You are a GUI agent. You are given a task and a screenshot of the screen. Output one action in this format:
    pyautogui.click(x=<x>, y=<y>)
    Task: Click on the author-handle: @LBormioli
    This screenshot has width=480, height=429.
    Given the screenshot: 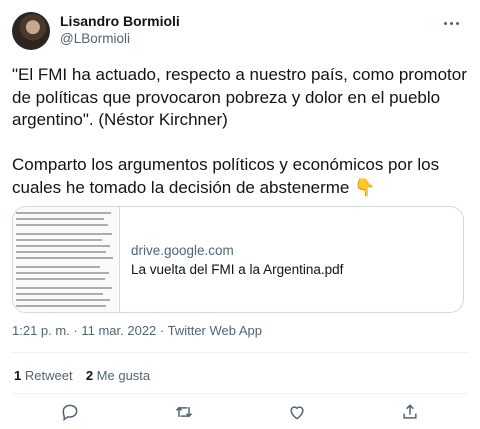 What is the action you would take?
    pyautogui.click(x=95, y=38)
    